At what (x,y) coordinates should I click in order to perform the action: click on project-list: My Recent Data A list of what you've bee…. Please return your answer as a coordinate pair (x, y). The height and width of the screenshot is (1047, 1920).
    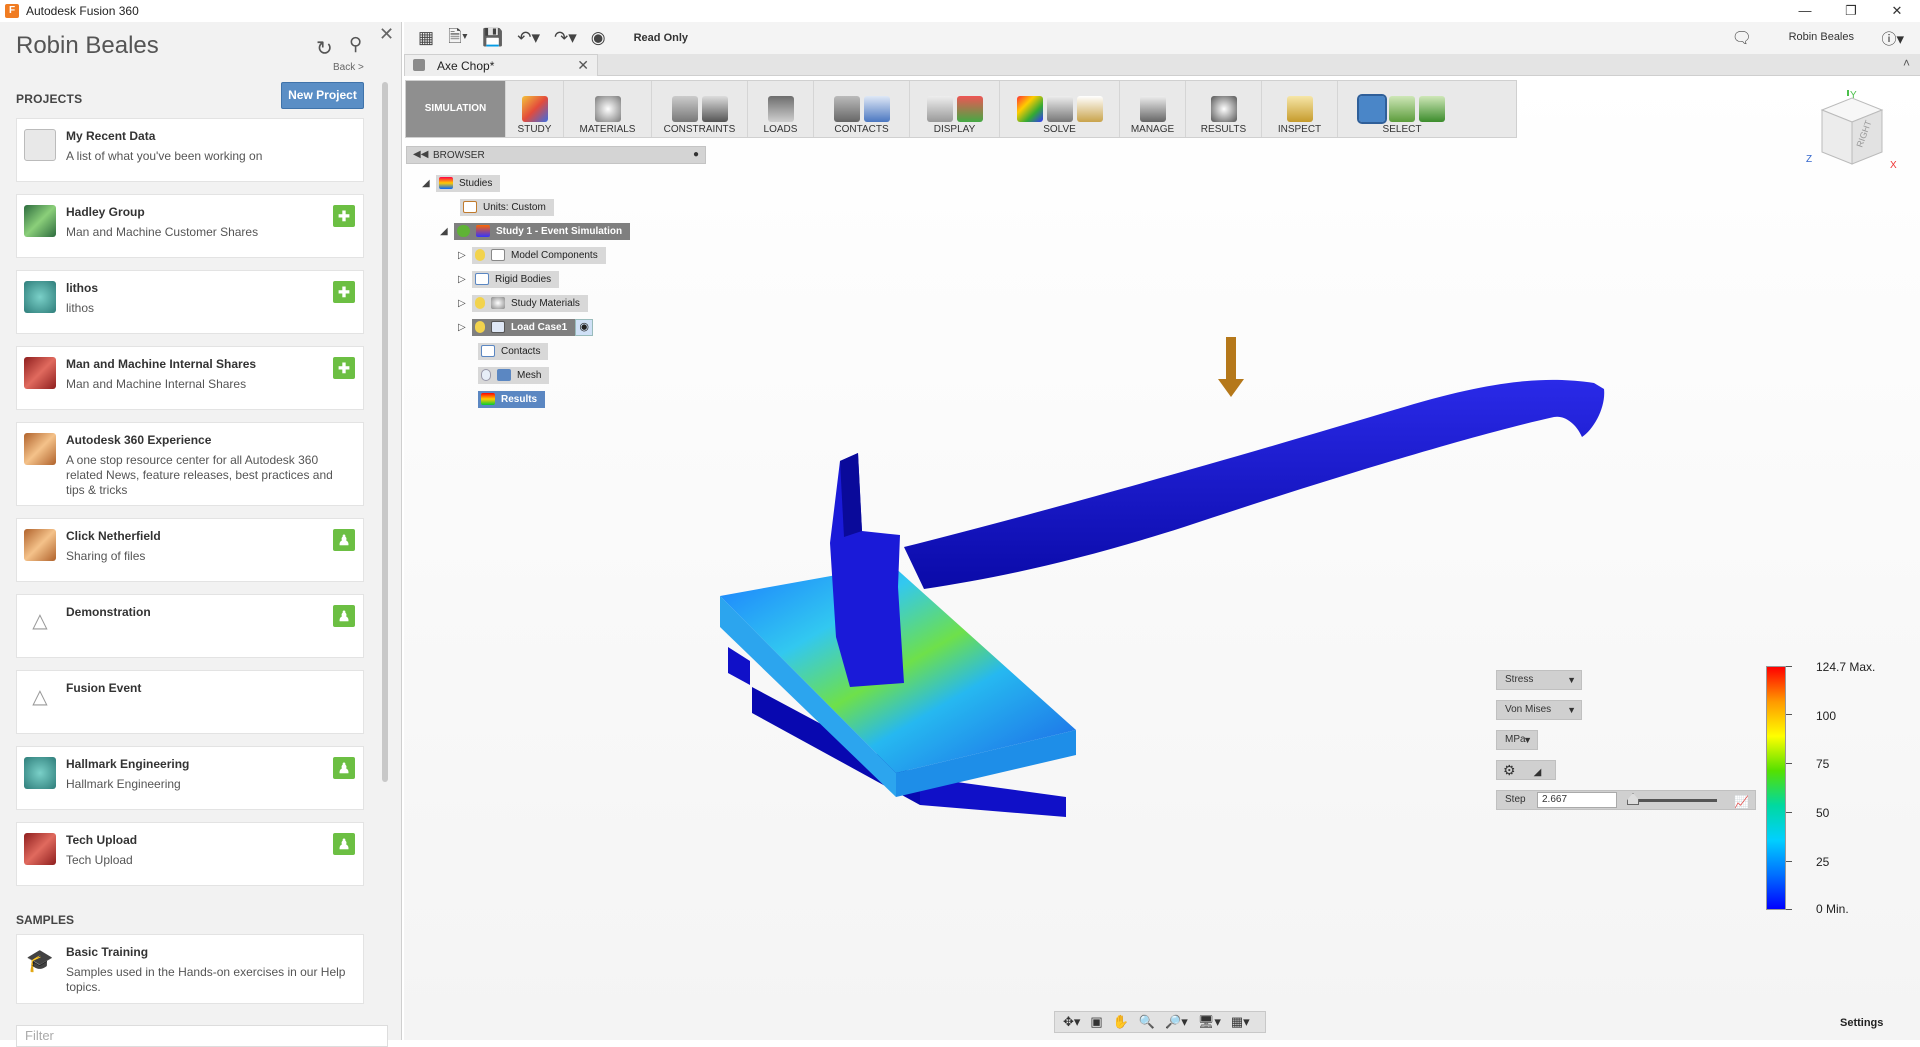
    Looking at the image, I should click on (190, 508).